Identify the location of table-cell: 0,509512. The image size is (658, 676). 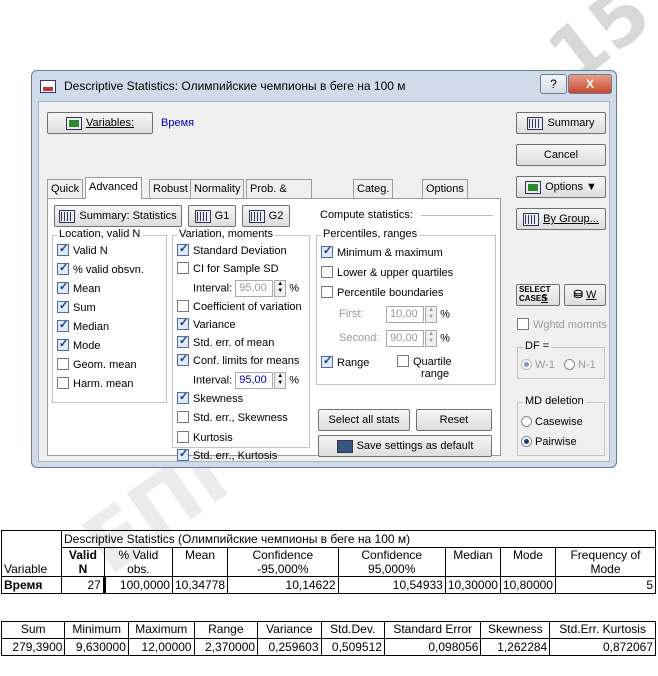
(352, 647).